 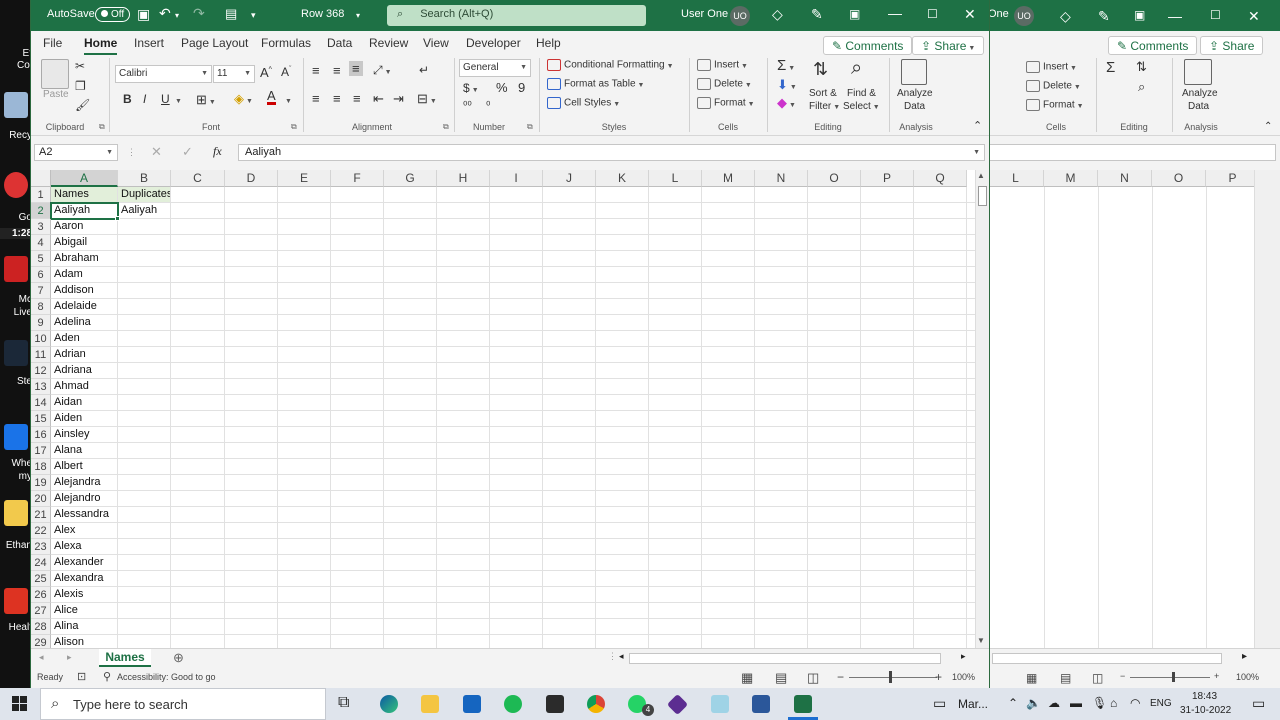 What do you see at coordinates (84, 547) in the screenshot?
I see `table-cell: Alexa` at bounding box center [84, 547].